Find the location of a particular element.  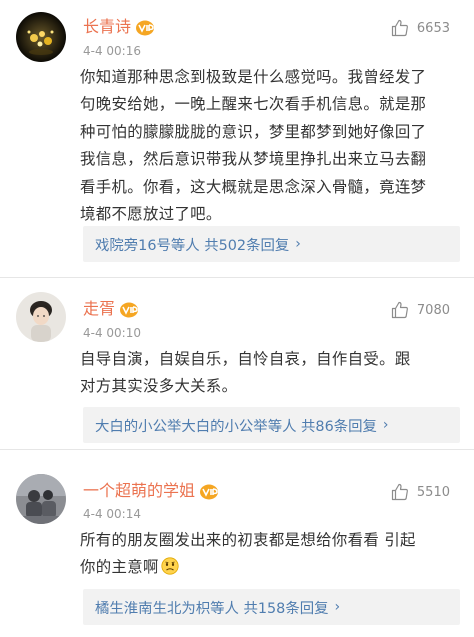

like-count: 5510 is located at coordinates (433, 492).